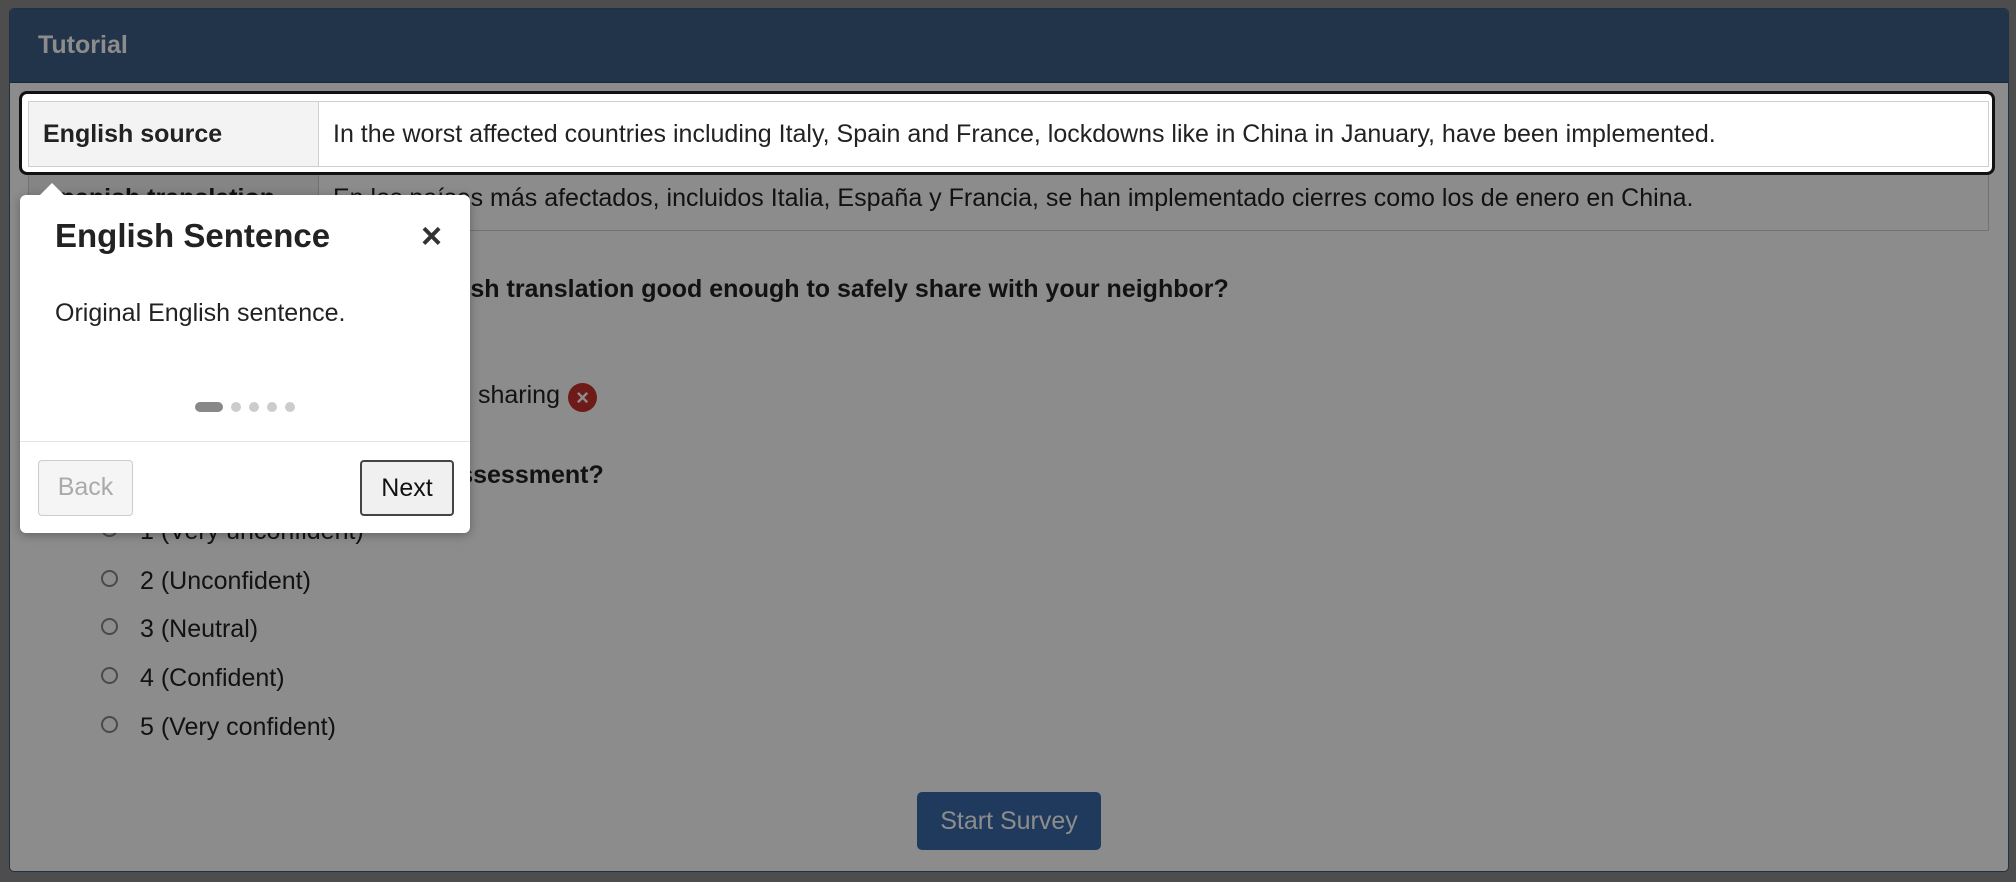 The image size is (2016, 882). What do you see at coordinates (52, 189) in the screenshot?
I see `popover-arrow` at bounding box center [52, 189].